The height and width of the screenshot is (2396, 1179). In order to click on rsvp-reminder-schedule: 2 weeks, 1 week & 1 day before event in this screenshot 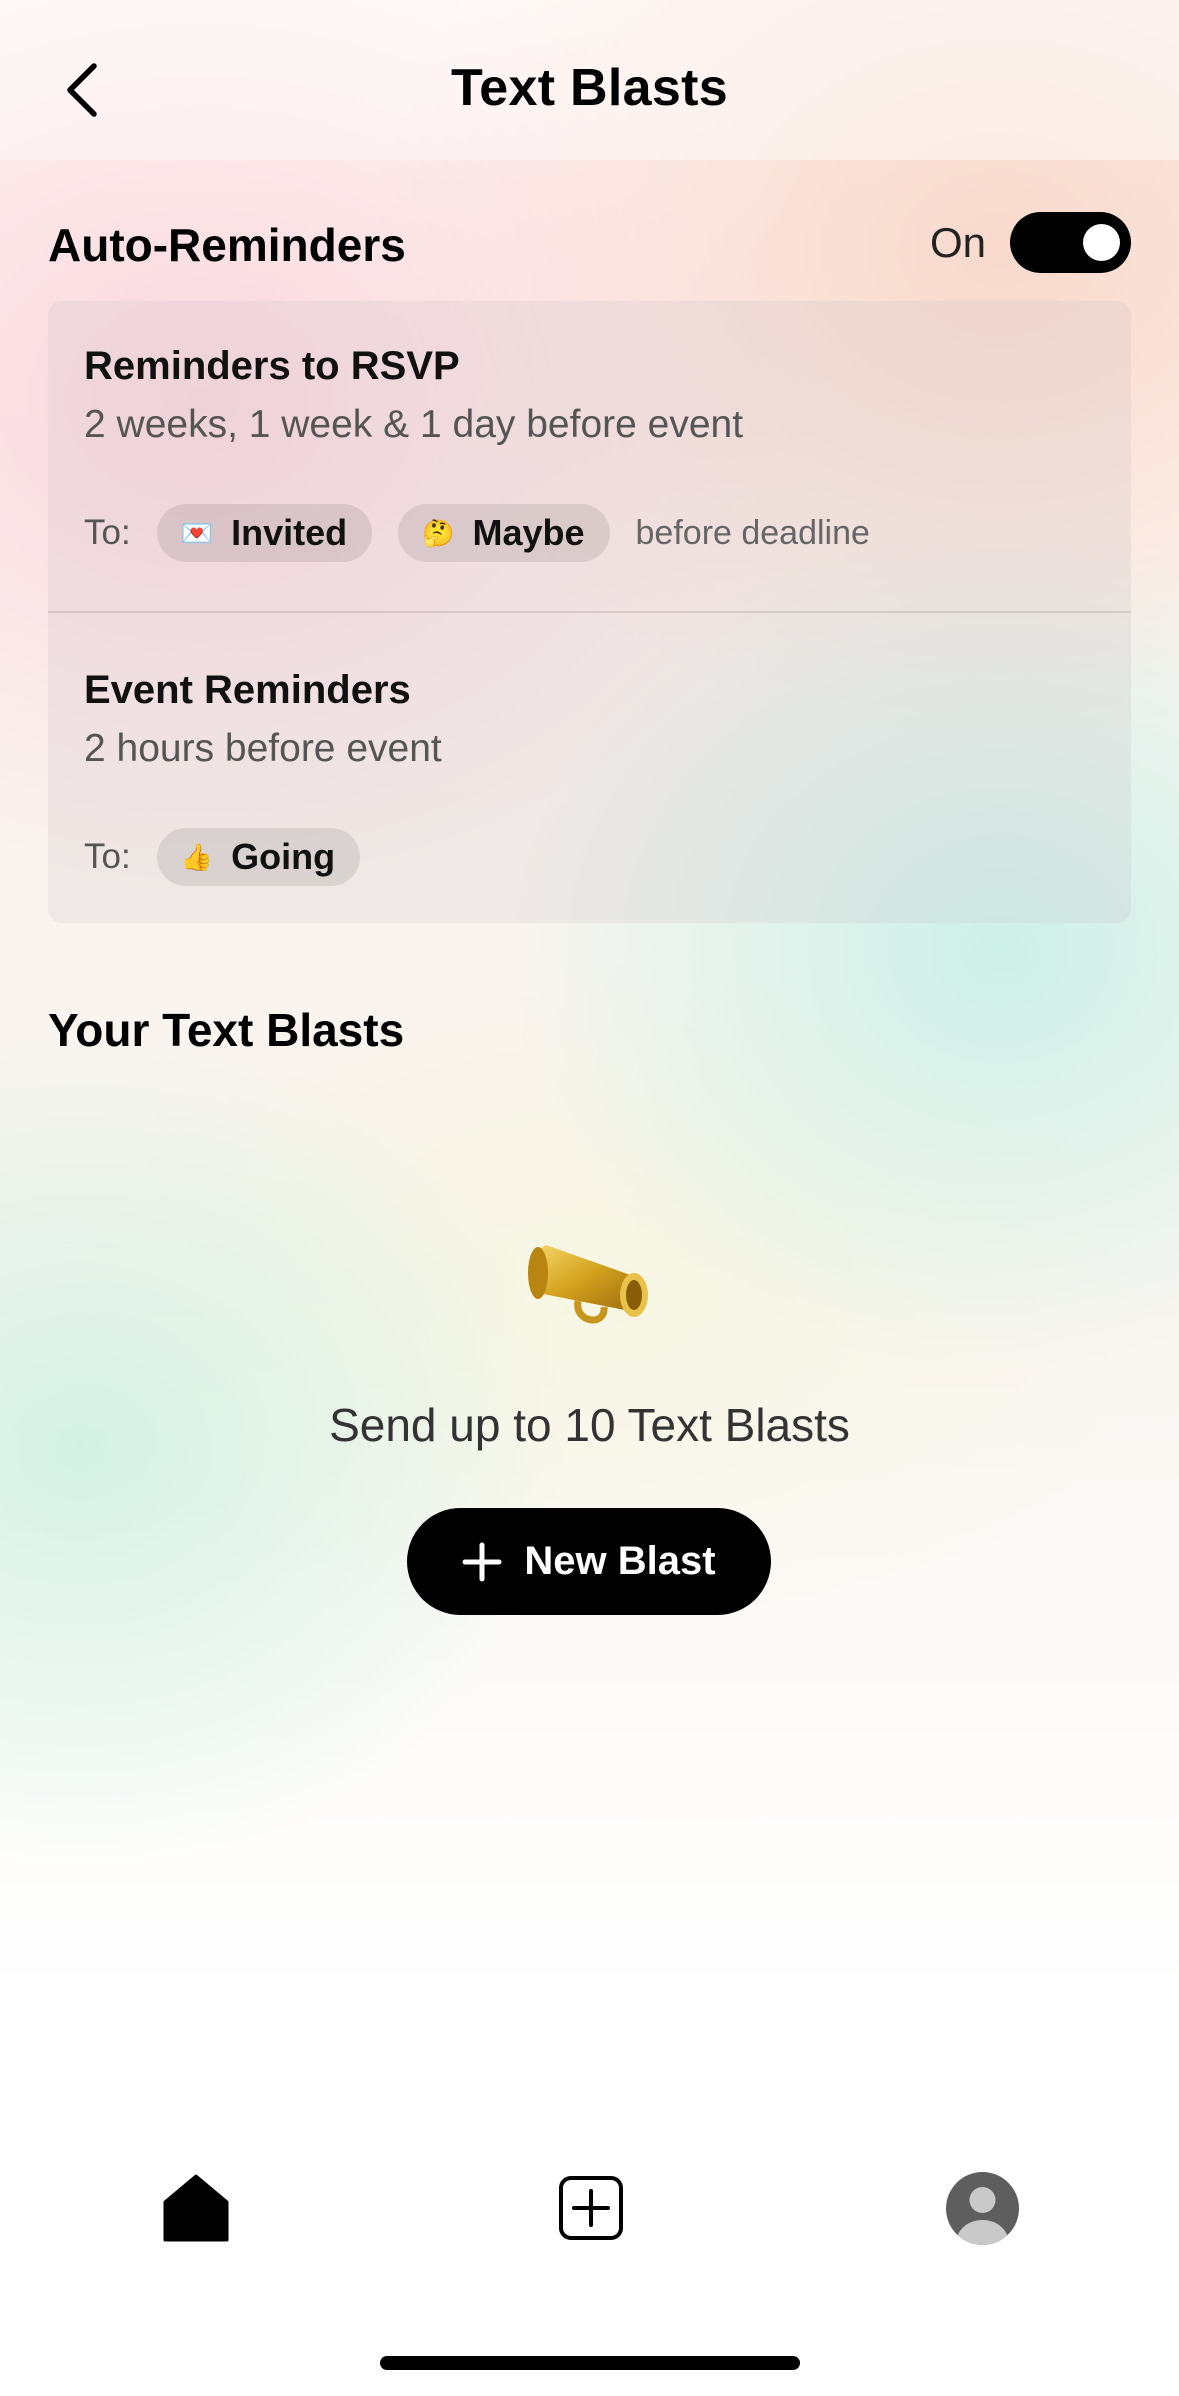, I will do `click(414, 424)`.